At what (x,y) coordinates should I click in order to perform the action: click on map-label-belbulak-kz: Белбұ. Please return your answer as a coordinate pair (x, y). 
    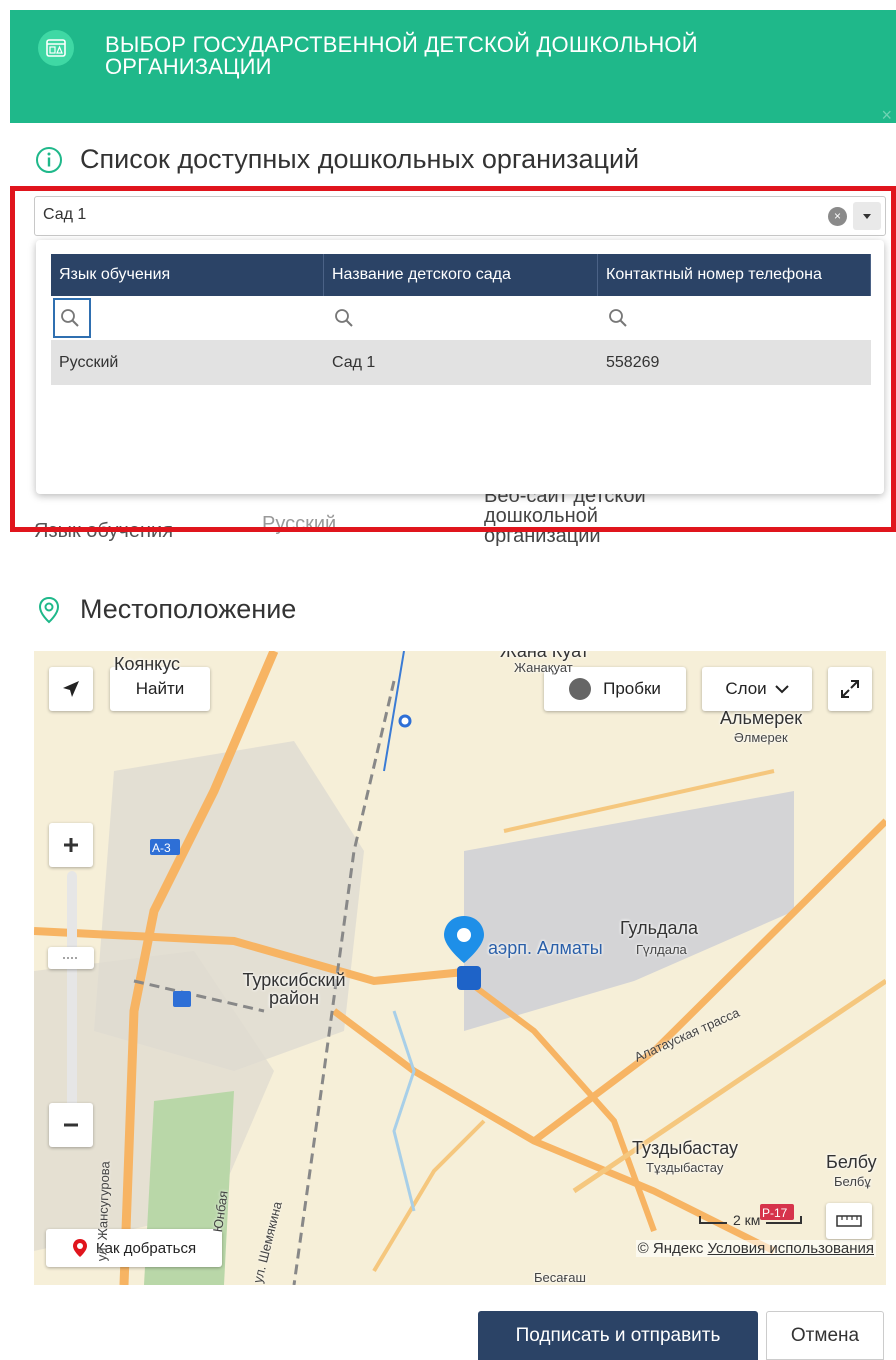
    Looking at the image, I should click on (852, 1181).